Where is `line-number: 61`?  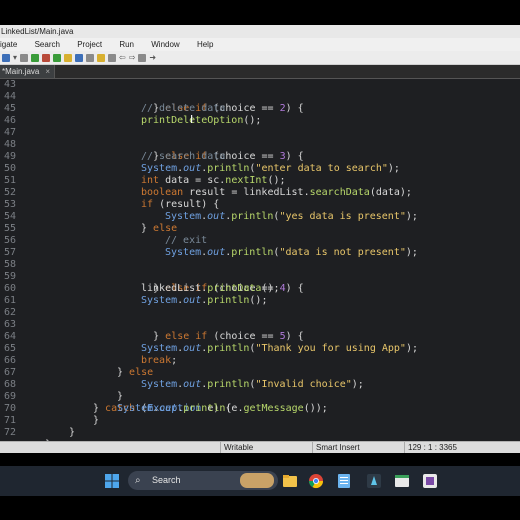
line-number: 61 is located at coordinates (9, 300).